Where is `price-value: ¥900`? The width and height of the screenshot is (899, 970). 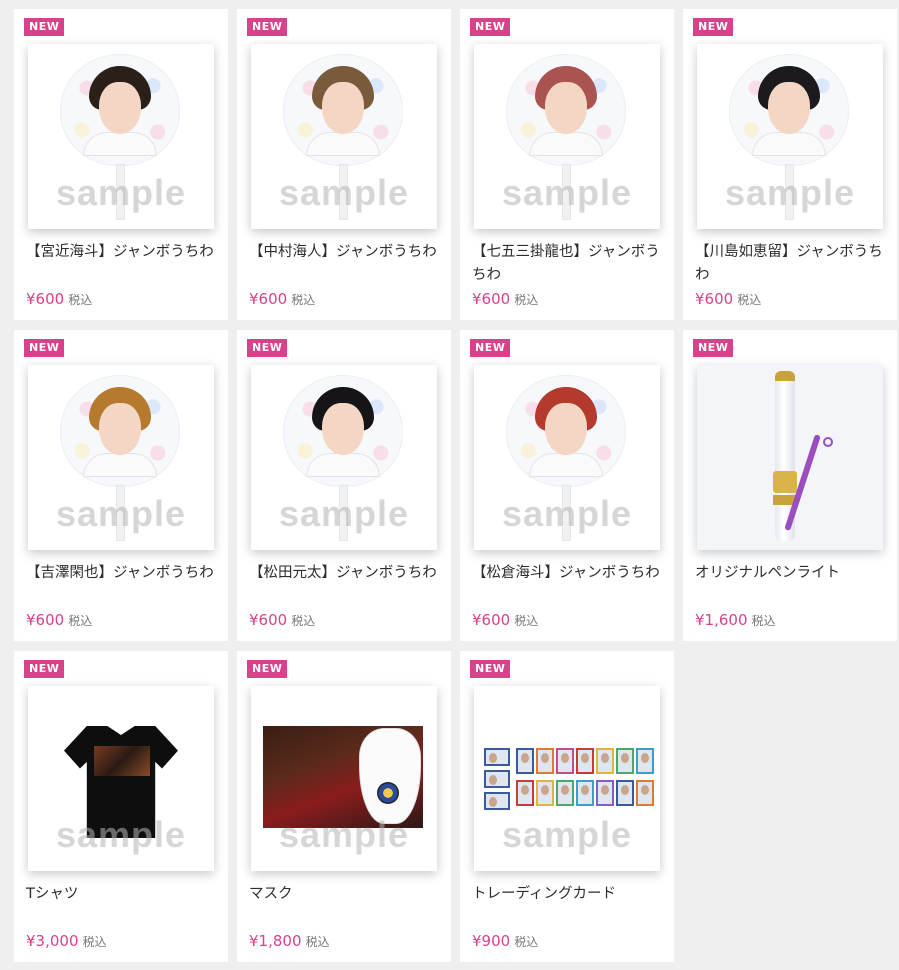 price-value: ¥900 is located at coordinates (491, 941).